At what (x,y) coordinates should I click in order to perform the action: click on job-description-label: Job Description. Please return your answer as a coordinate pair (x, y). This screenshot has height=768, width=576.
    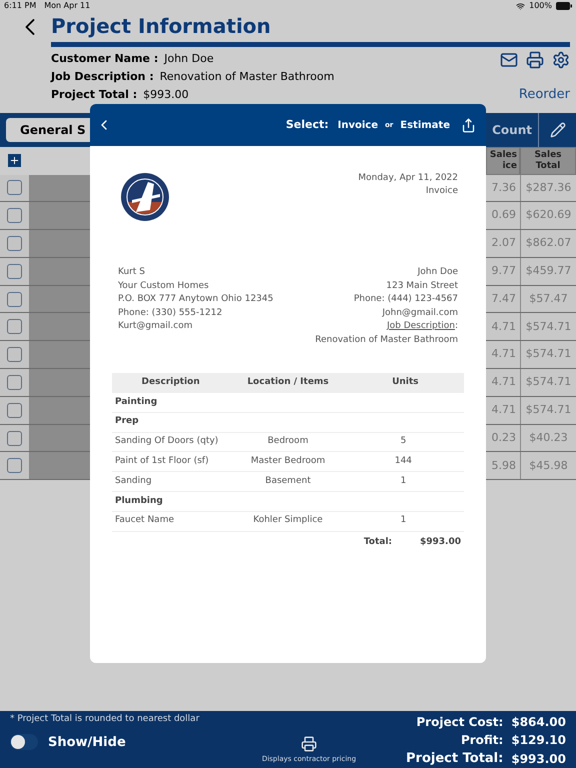
    Looking at the image, I should click on (420, 326).